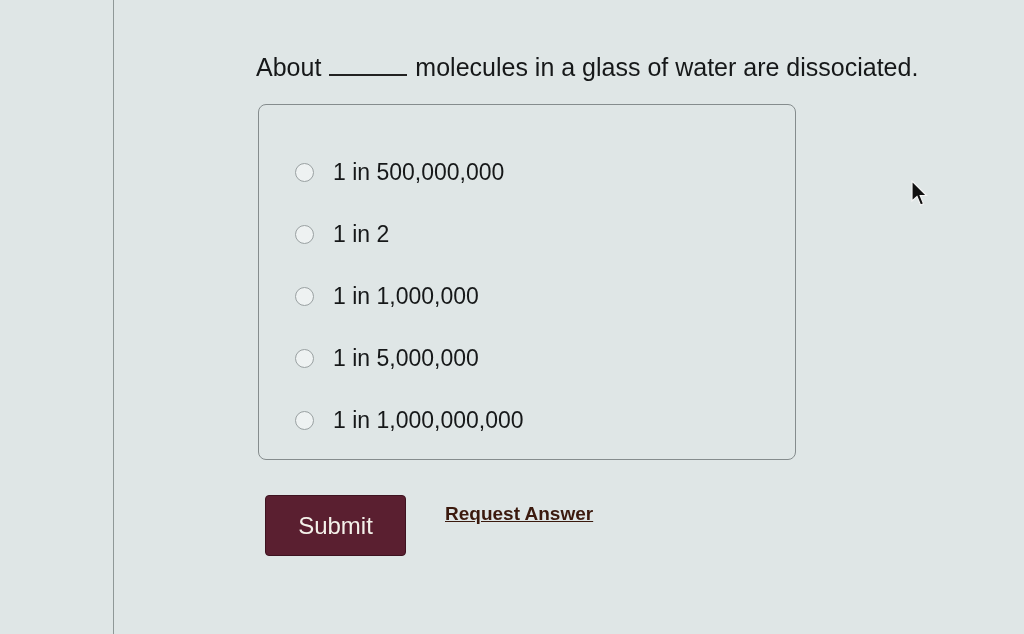  What do you see at coordinates (406, 358) in the screenshot?
I see `option-label: 1 in 5,000,000` at bounding box center [406, 358].